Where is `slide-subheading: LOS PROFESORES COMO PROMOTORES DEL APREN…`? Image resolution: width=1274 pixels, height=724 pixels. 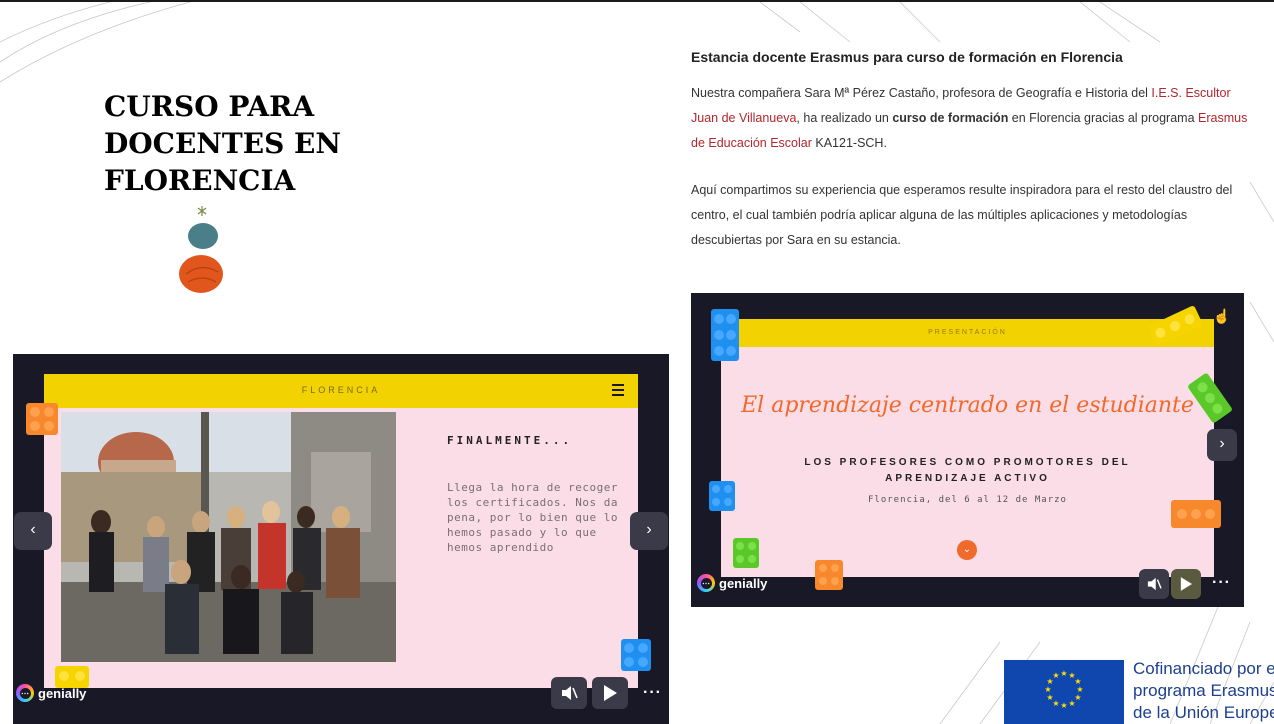 slide-subheading: LOS PROFESORES COMO PROMOTORES DEL APREN… is located at coordinates (967, 470).